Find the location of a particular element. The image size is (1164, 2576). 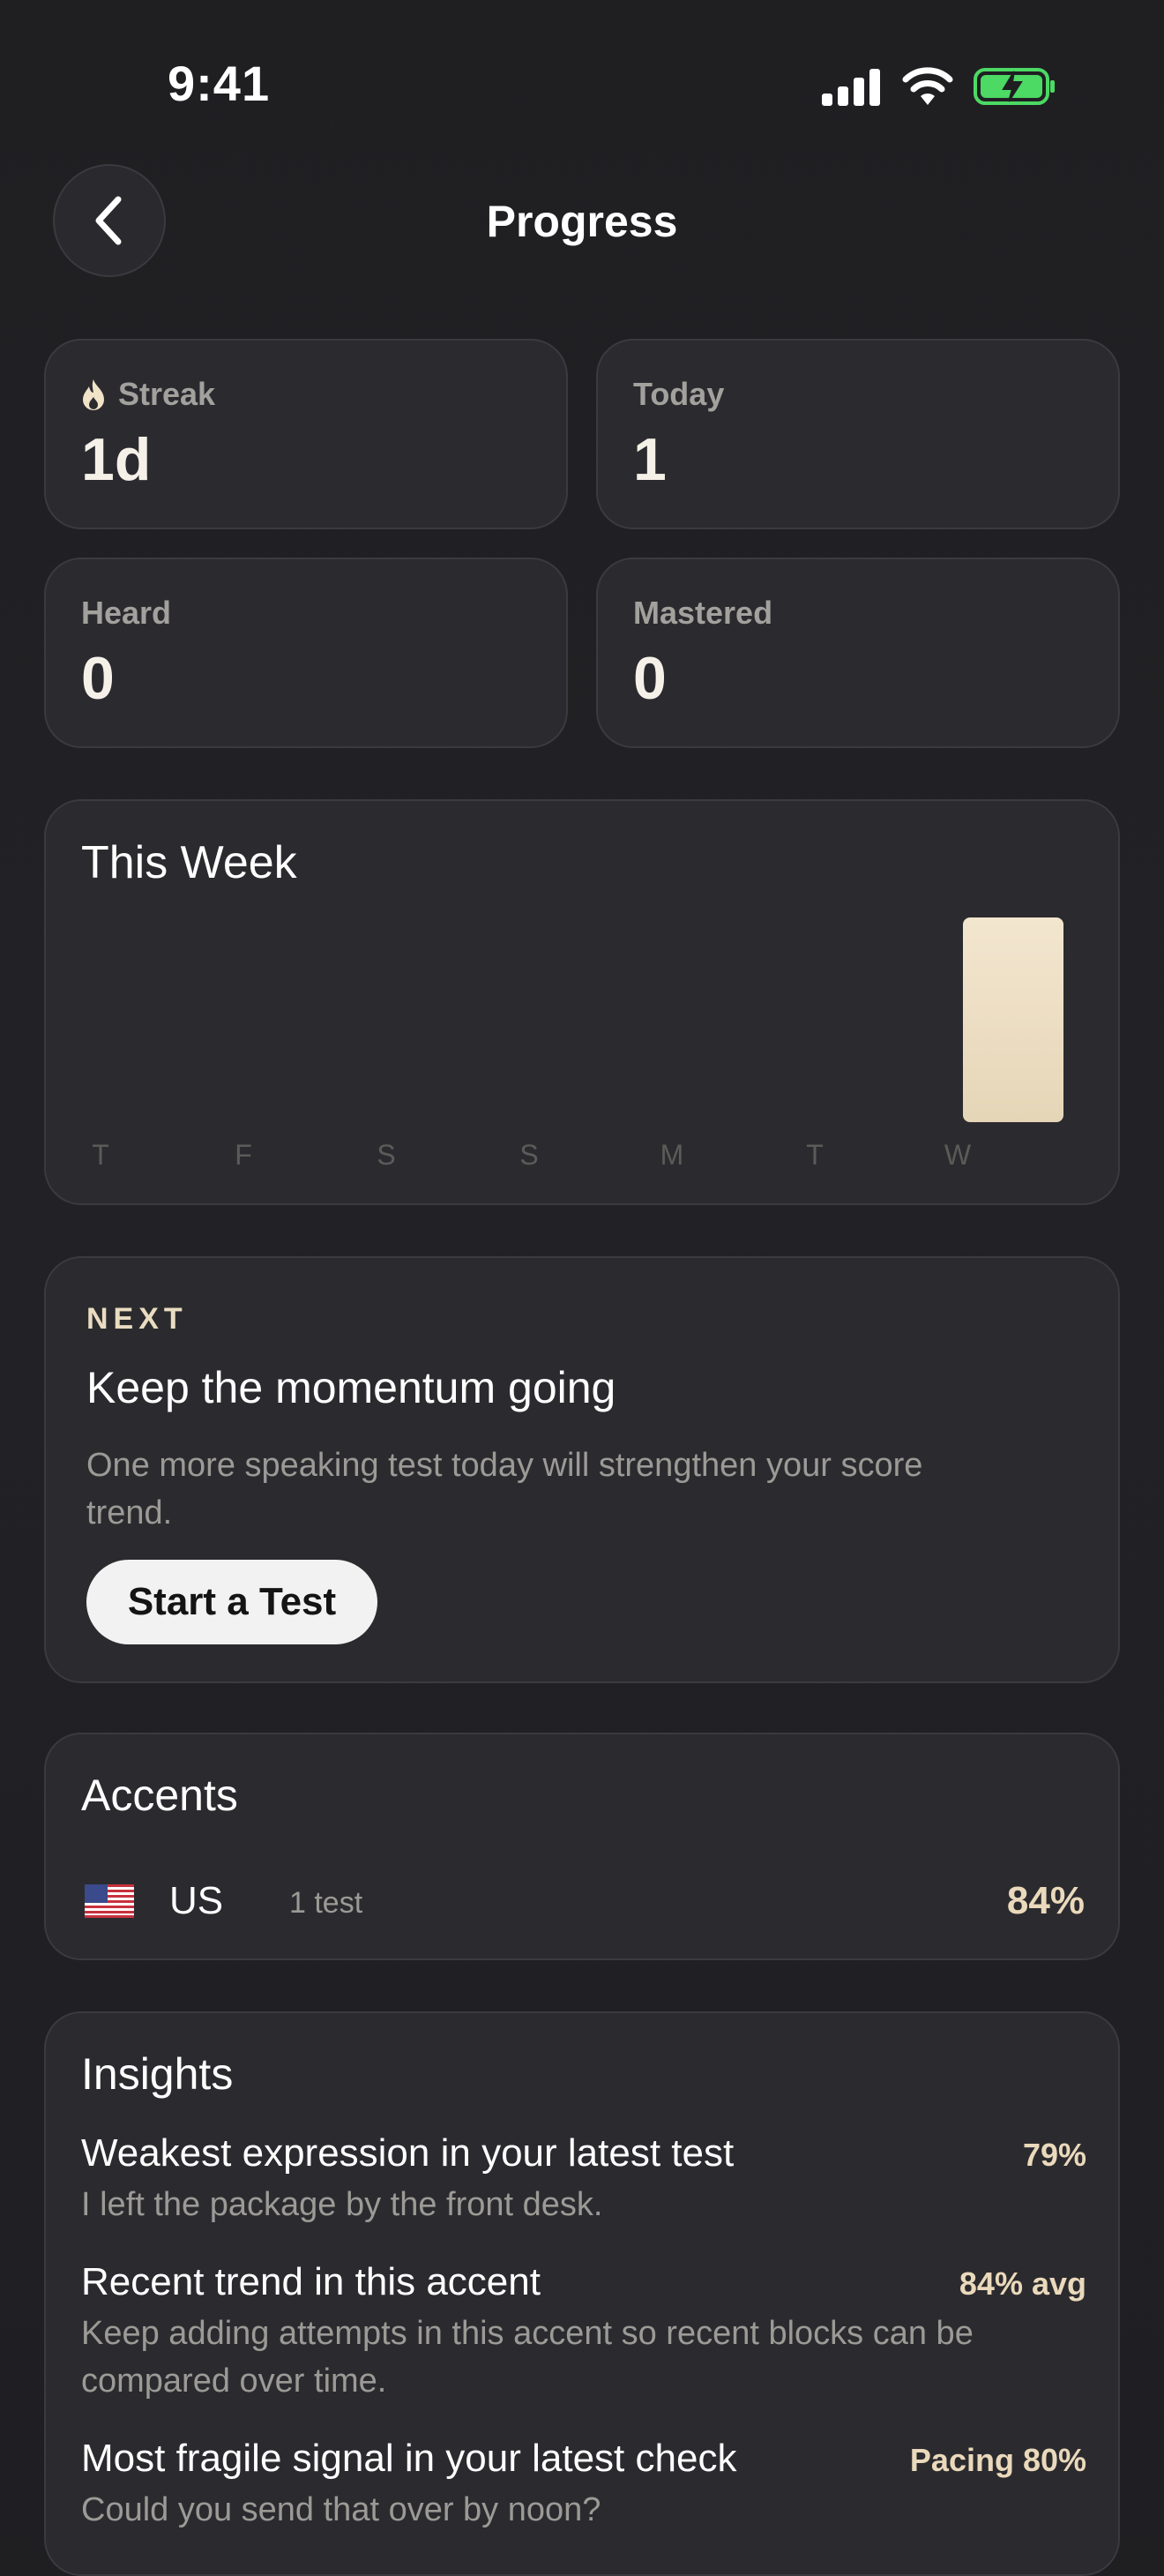

week-day-label-4: M is located at coordinates (672, 1155).